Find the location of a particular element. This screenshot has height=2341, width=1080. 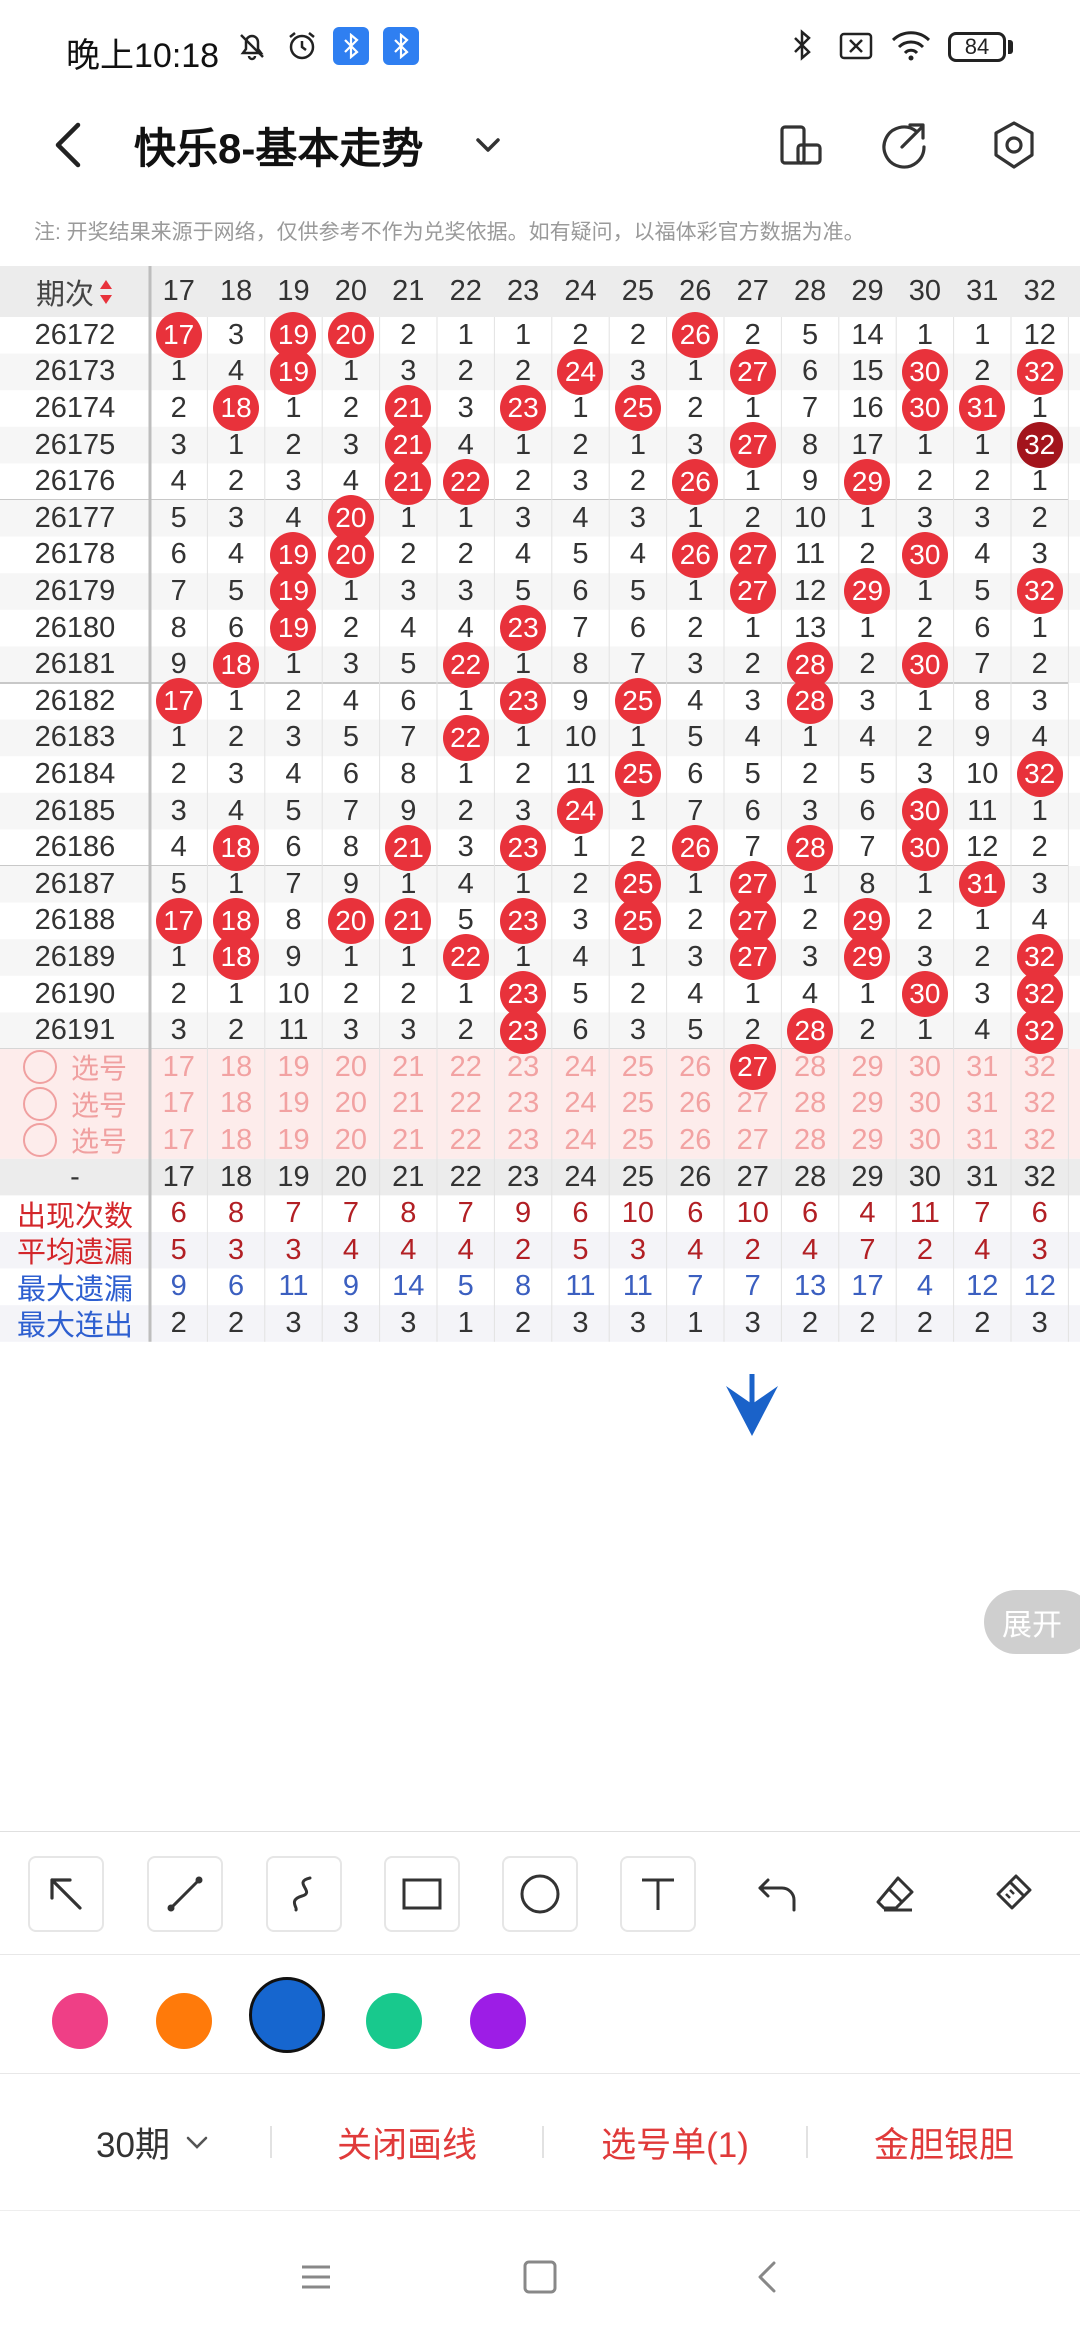

rectangle-tool-icon is located at coordinates (422, 1894).